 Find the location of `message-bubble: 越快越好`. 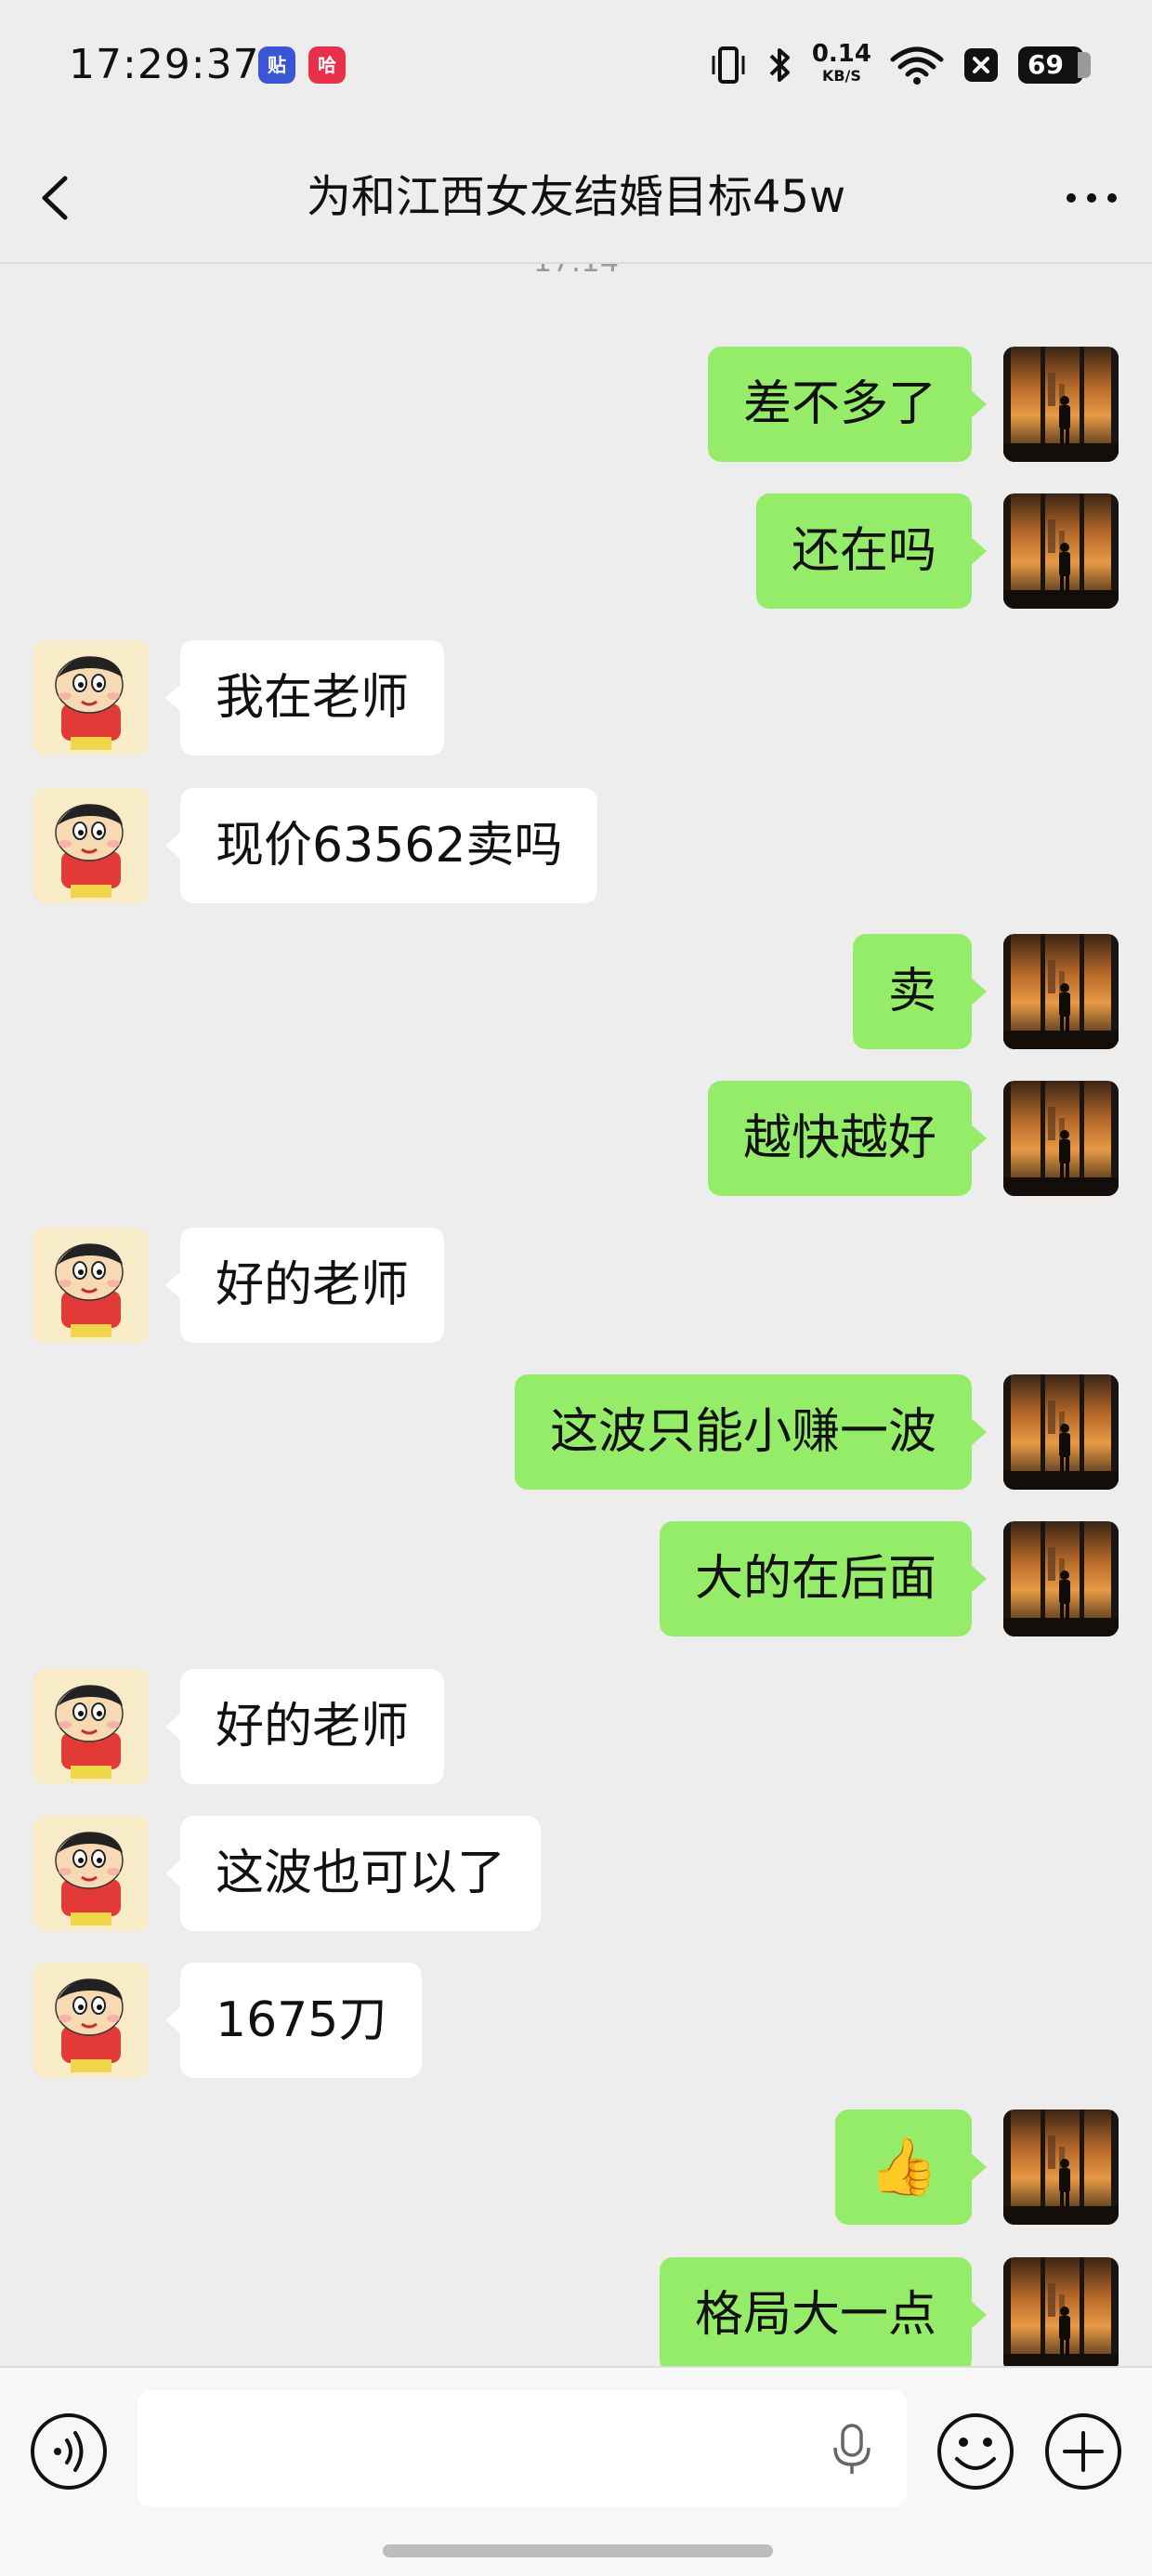

message-bubble: 越快越好 is located at coordinates (847, 1138).